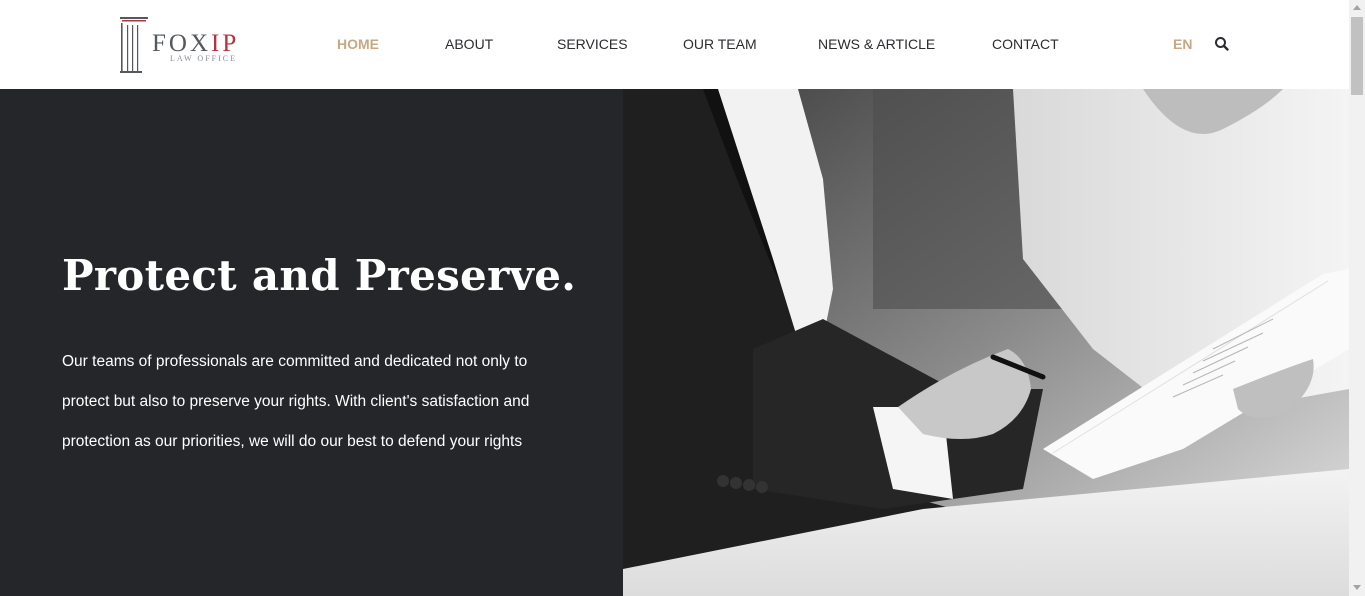 This screenshot has height=596, width=1365. I want to click on page-scrollbar, so click(1357, 298).